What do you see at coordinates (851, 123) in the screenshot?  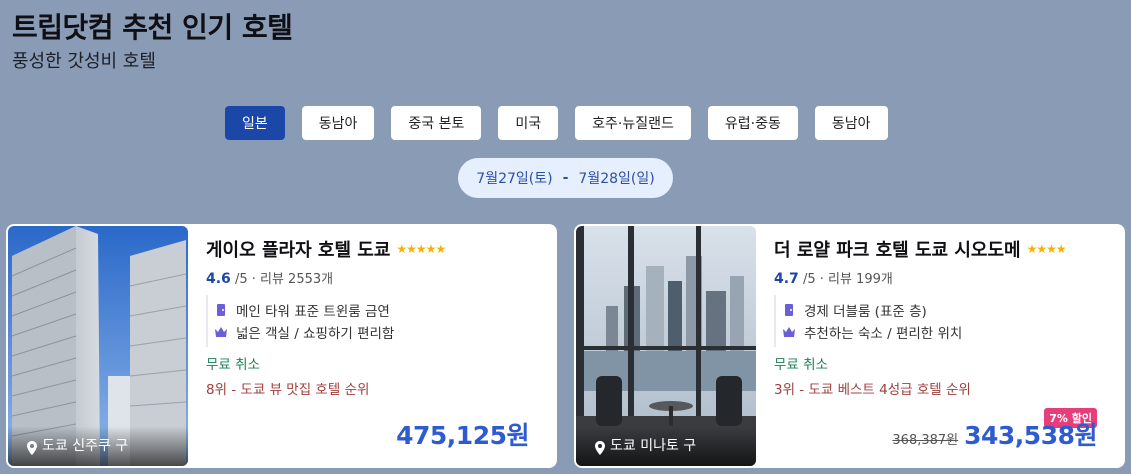 I see `tab-southeast-asia-2: 동남아` at bounding box center [851, 123].